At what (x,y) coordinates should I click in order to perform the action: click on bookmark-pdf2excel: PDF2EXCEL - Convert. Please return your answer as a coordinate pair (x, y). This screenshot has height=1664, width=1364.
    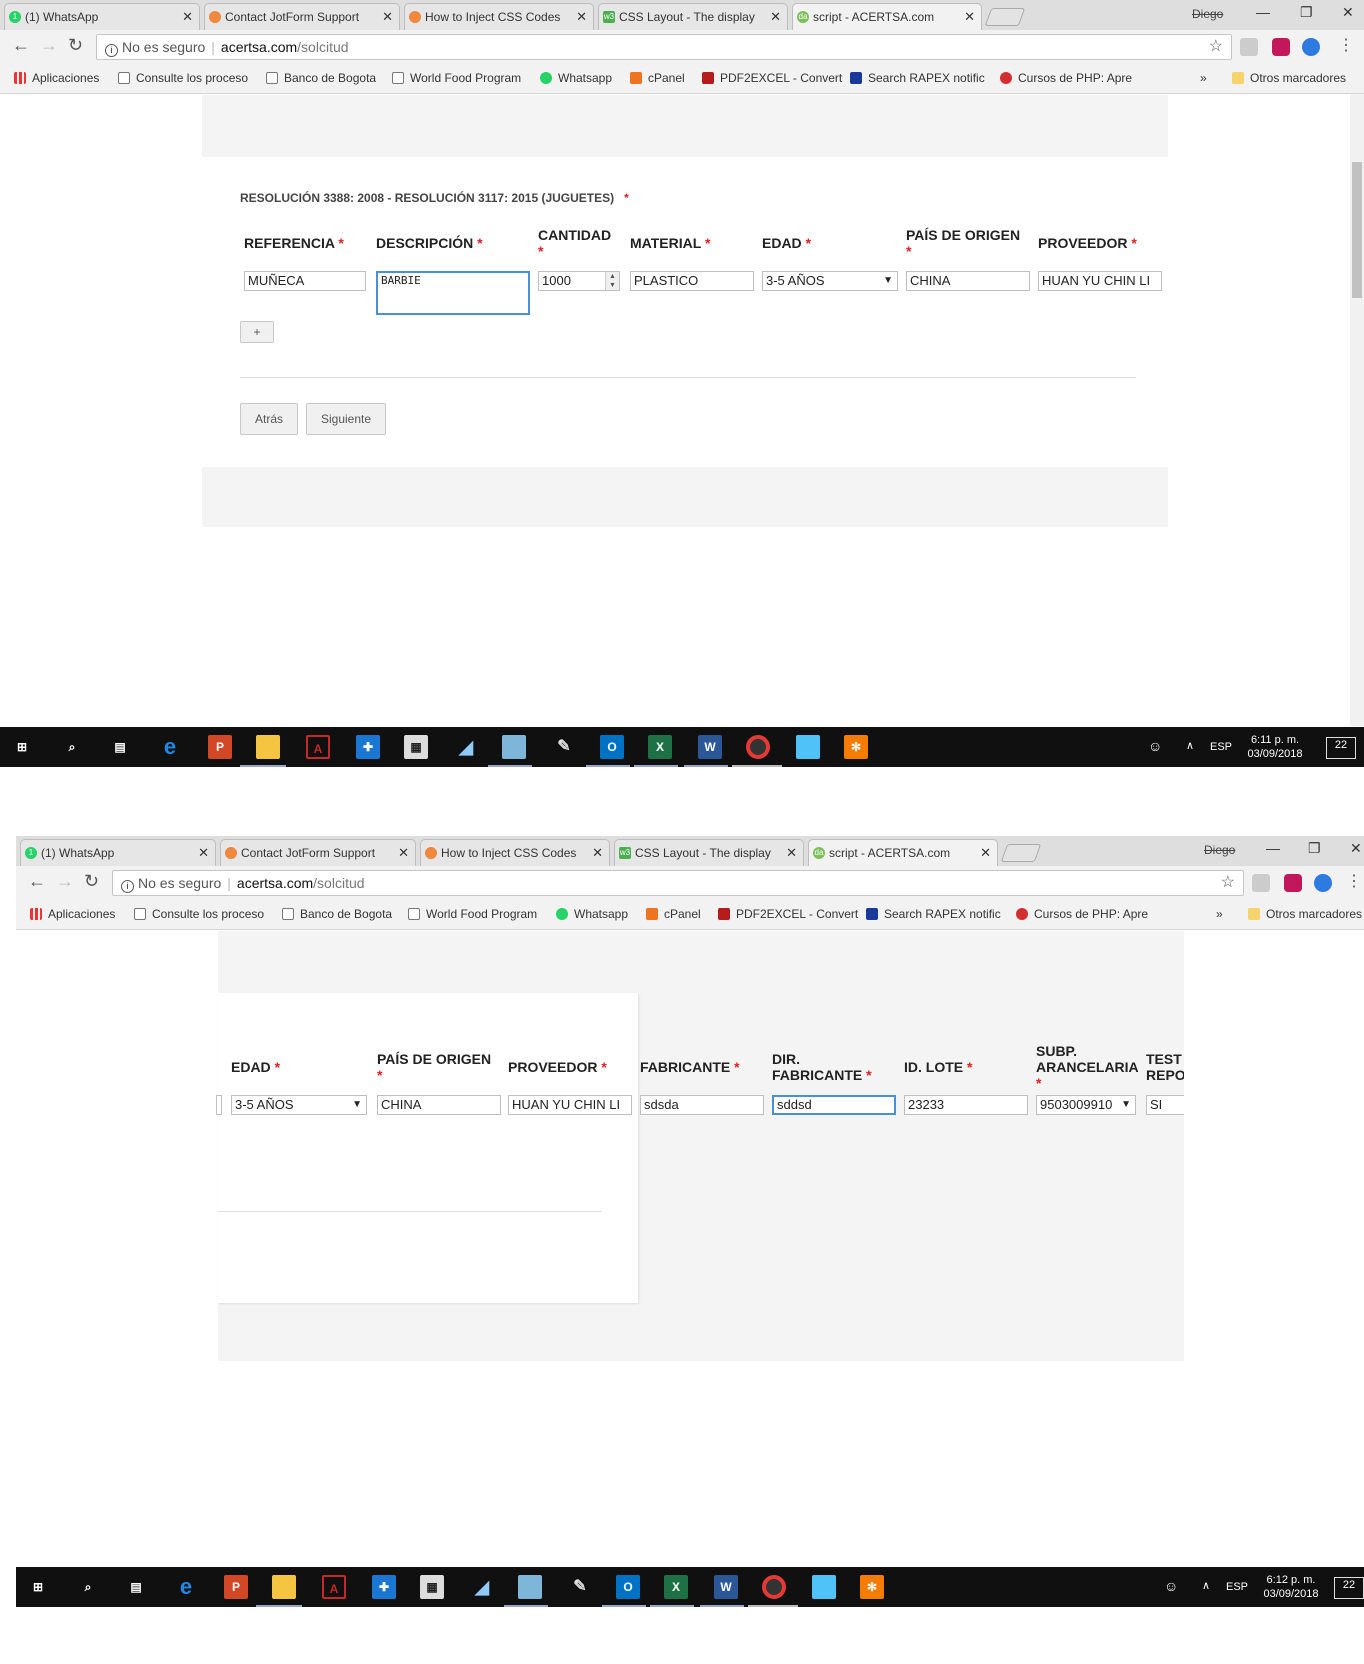
    Looking at the image, I should click on (788, 914).